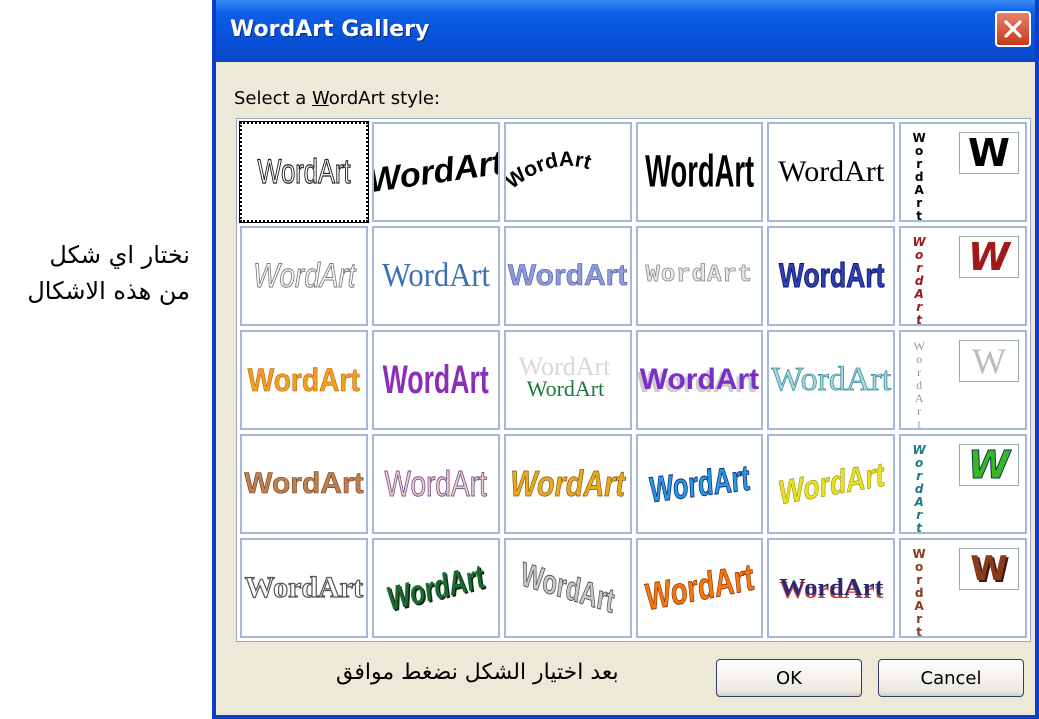  I want to click on close-button, so click(1013, 29).